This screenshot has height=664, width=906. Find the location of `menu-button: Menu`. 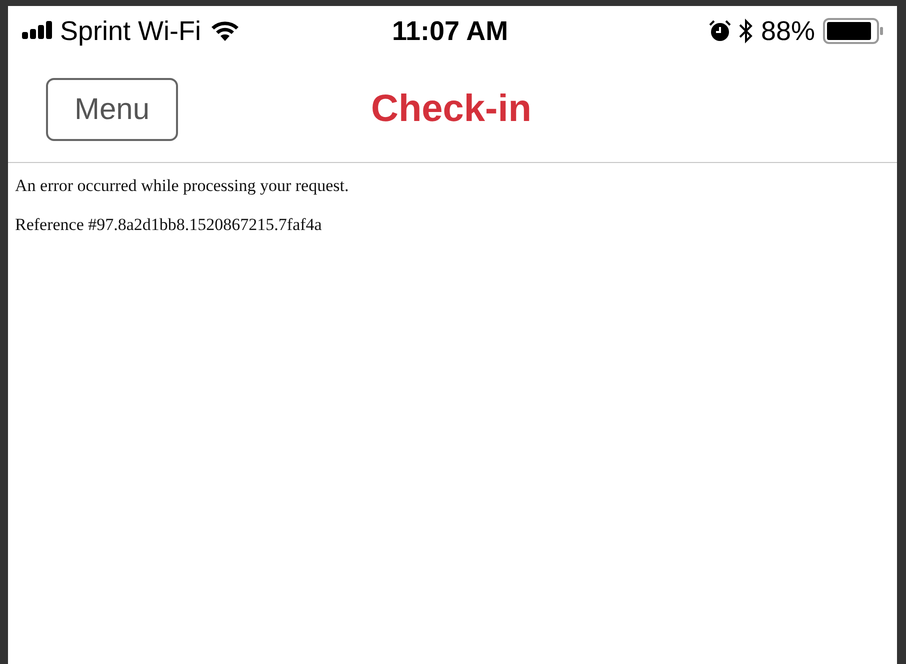

menu-button: Menu is located at coordinates (112, 109).